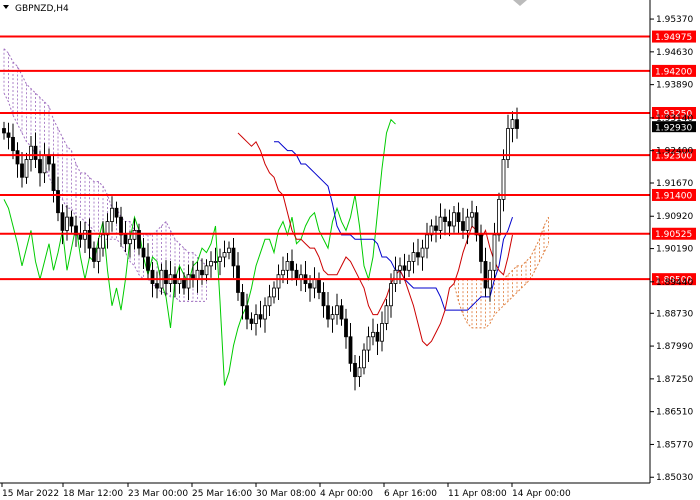  I want to click on time-tick-label: 23 Mar 00:00, so click(158, 494).